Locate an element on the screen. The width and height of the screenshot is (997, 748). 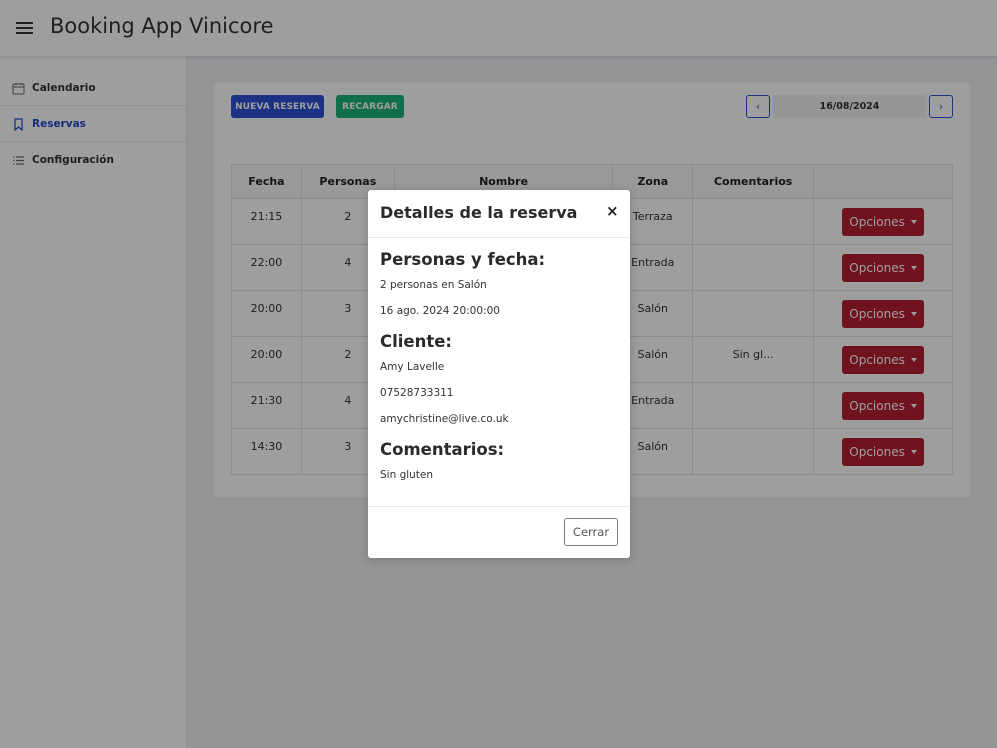
client-phone: 07528733311 is located at coordinates (417, 393).